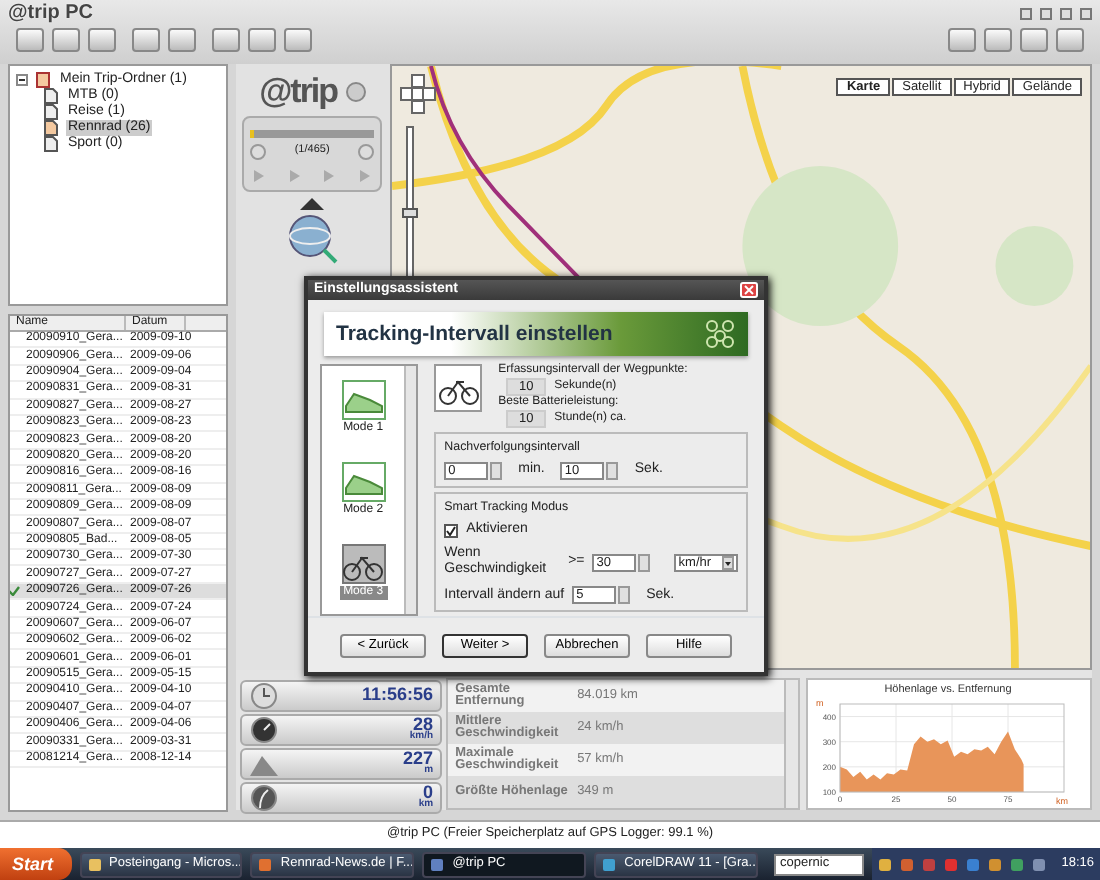 The height and width of the screenshot is (880, 1100). What do you see at coordinates (1046, 13) in the screenshot?
I see `restore-button` at bounding box center [1046, 13].